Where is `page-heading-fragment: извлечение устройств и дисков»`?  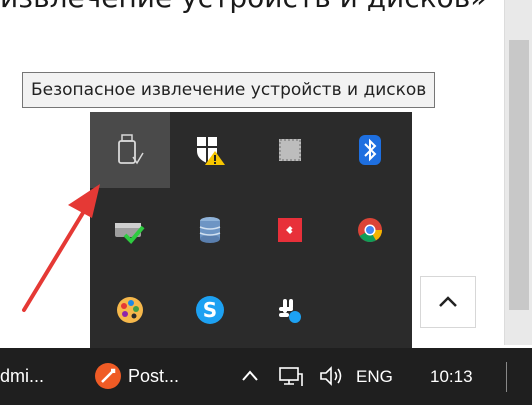
page-heading-fragment: извлечение устройств и дисков» is located at coordinates (266, 9).